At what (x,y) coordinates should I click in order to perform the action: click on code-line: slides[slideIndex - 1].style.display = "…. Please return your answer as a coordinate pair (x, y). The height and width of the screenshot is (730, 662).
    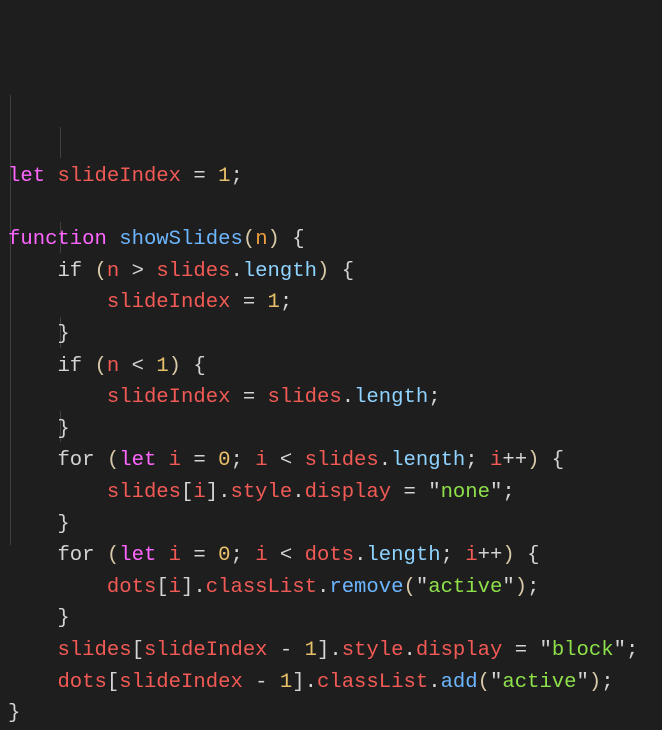
    Looking at the image, I should click on (323, 651).